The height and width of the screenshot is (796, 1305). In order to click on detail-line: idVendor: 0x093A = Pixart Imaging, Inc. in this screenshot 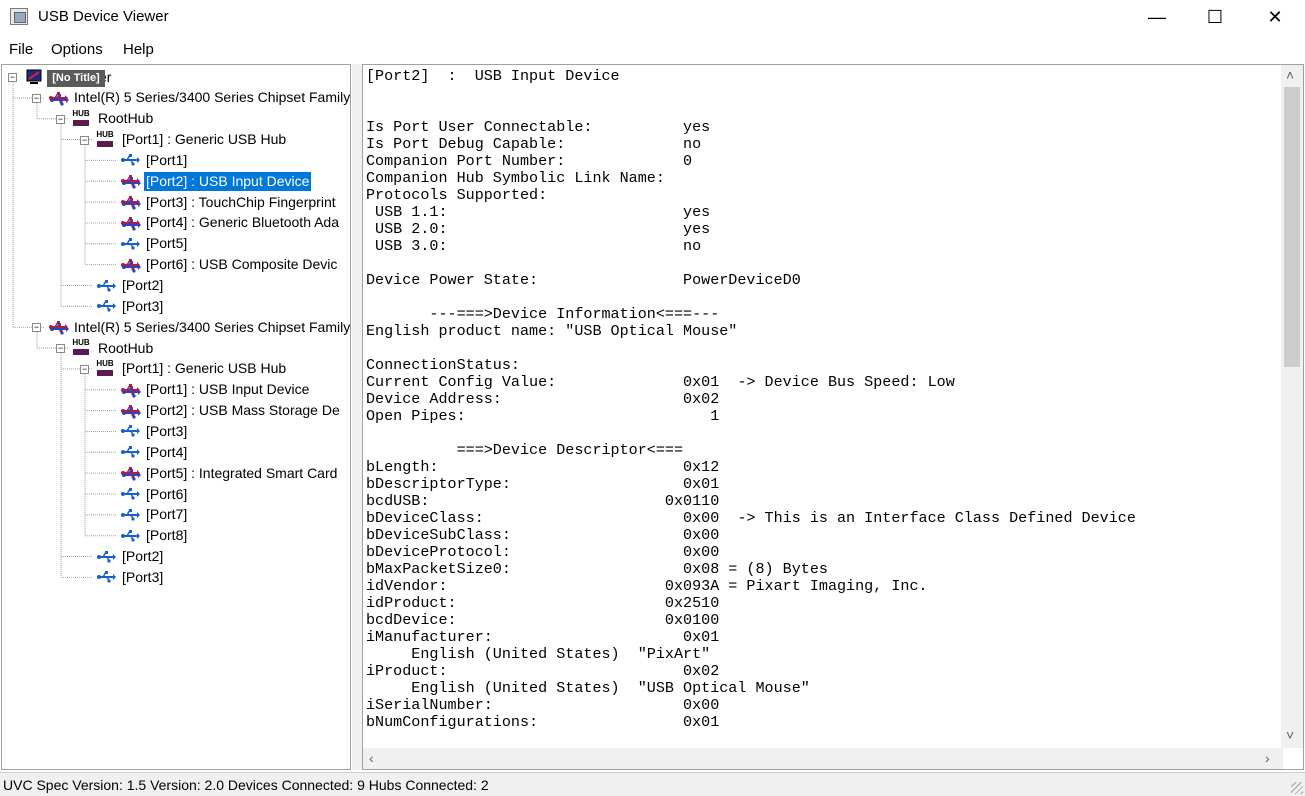, I will do `click(647, 586)`.